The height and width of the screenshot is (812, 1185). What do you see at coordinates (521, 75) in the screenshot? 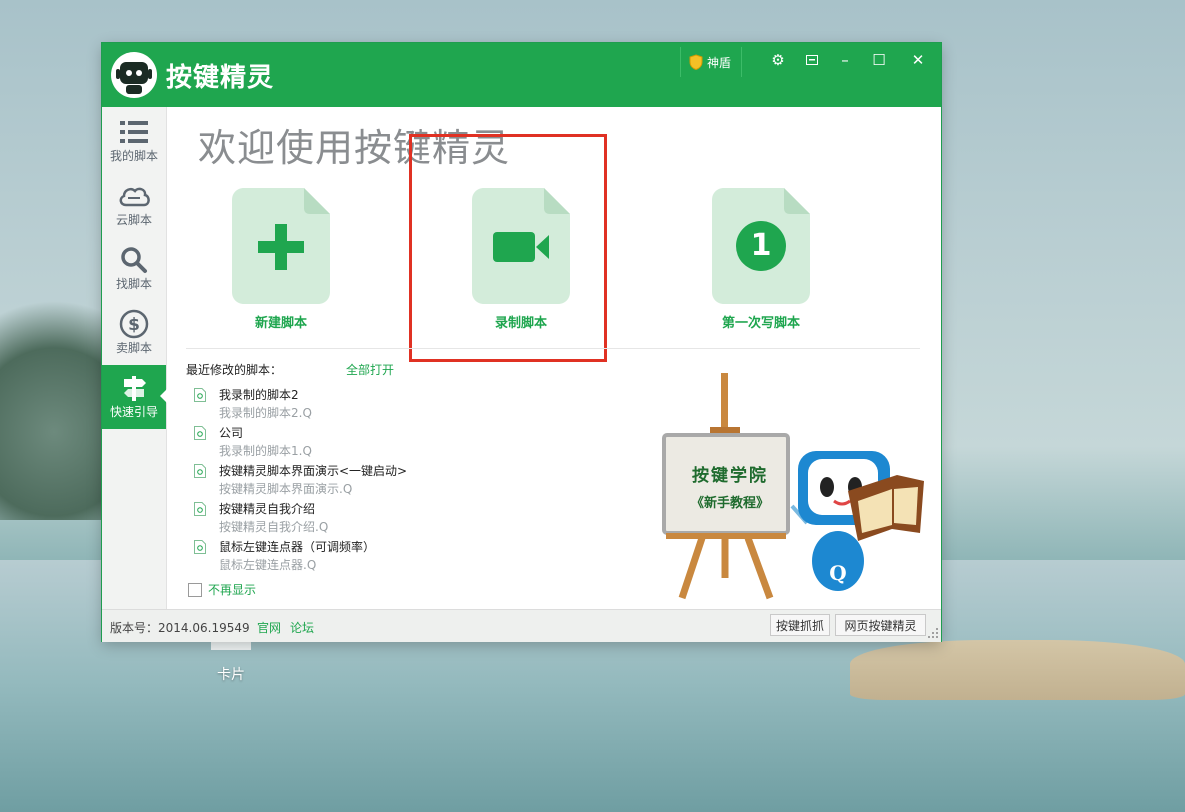
I see `title-bar: 按键精灵 神盾 ⚙ – ☐ ✕` at bounding box center [521, 75].